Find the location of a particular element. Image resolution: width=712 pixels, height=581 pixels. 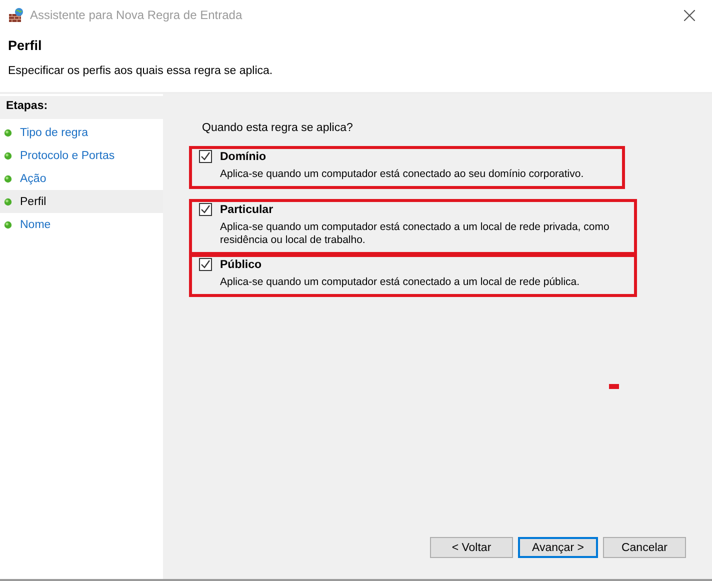

option-description: Aplica-se quando um computador está conectado a um local de rede pública. is located at coordinates (400, 282).